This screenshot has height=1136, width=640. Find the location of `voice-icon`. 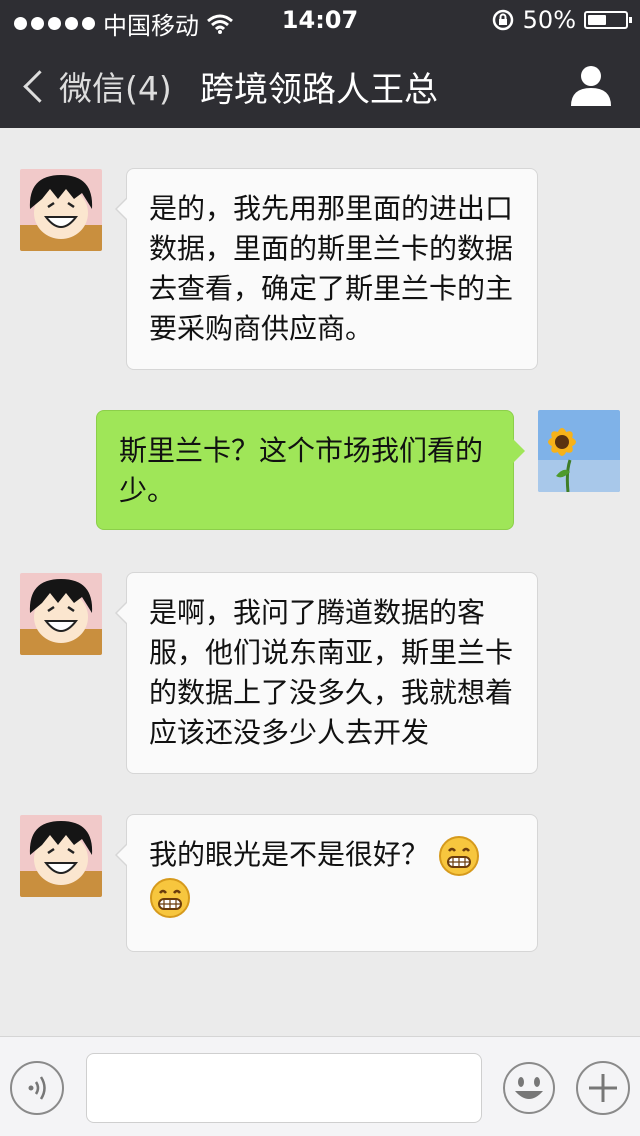

voice-icon is located at coordinates (37, 1088).